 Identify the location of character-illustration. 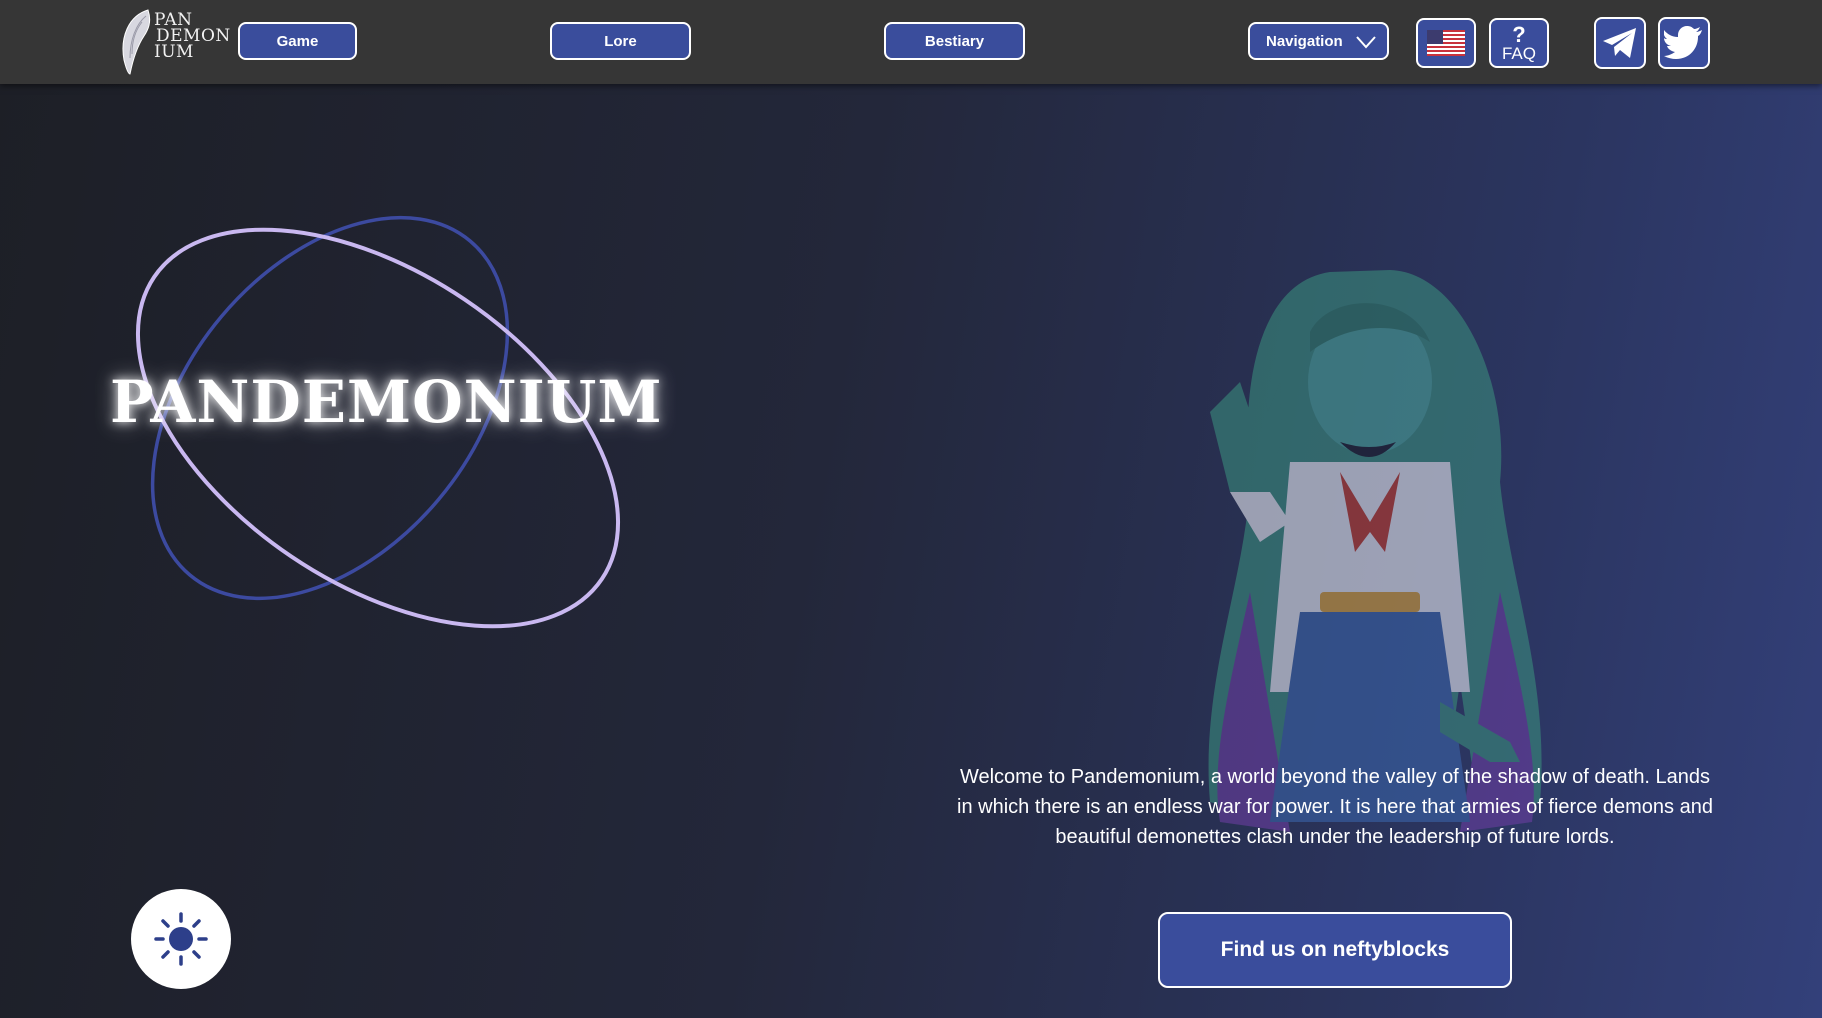
(1375, 551).